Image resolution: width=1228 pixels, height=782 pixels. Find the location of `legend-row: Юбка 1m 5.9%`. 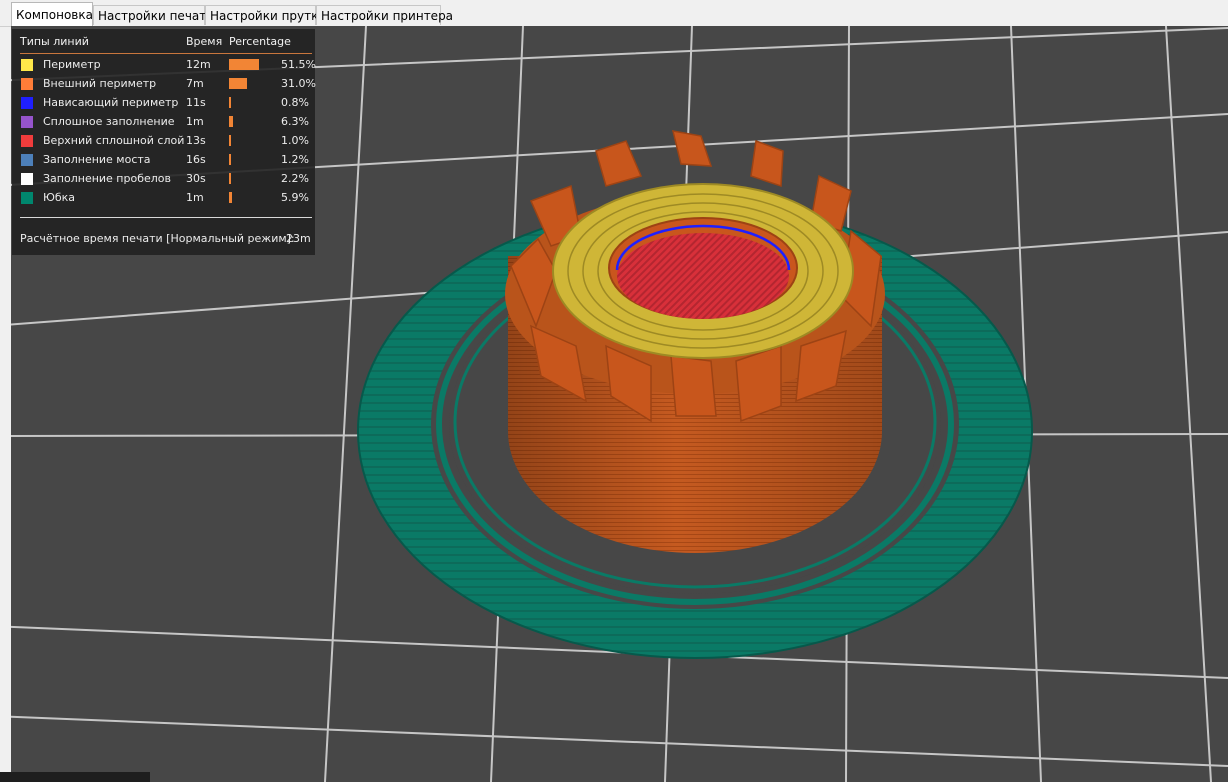

legend-row: Юбка 1m 5.9% is located at coordinates (163, 198).